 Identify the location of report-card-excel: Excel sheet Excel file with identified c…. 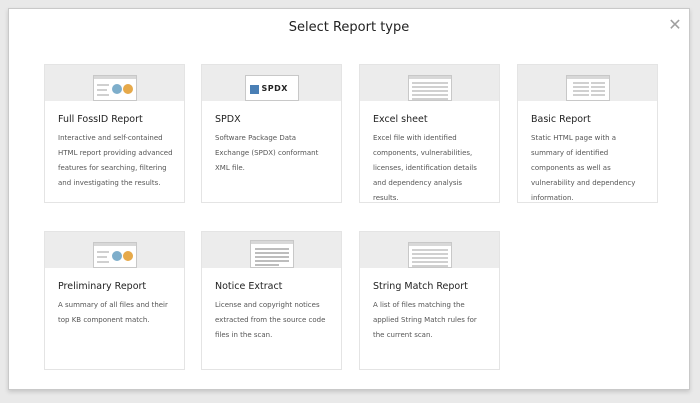
(429, 133).